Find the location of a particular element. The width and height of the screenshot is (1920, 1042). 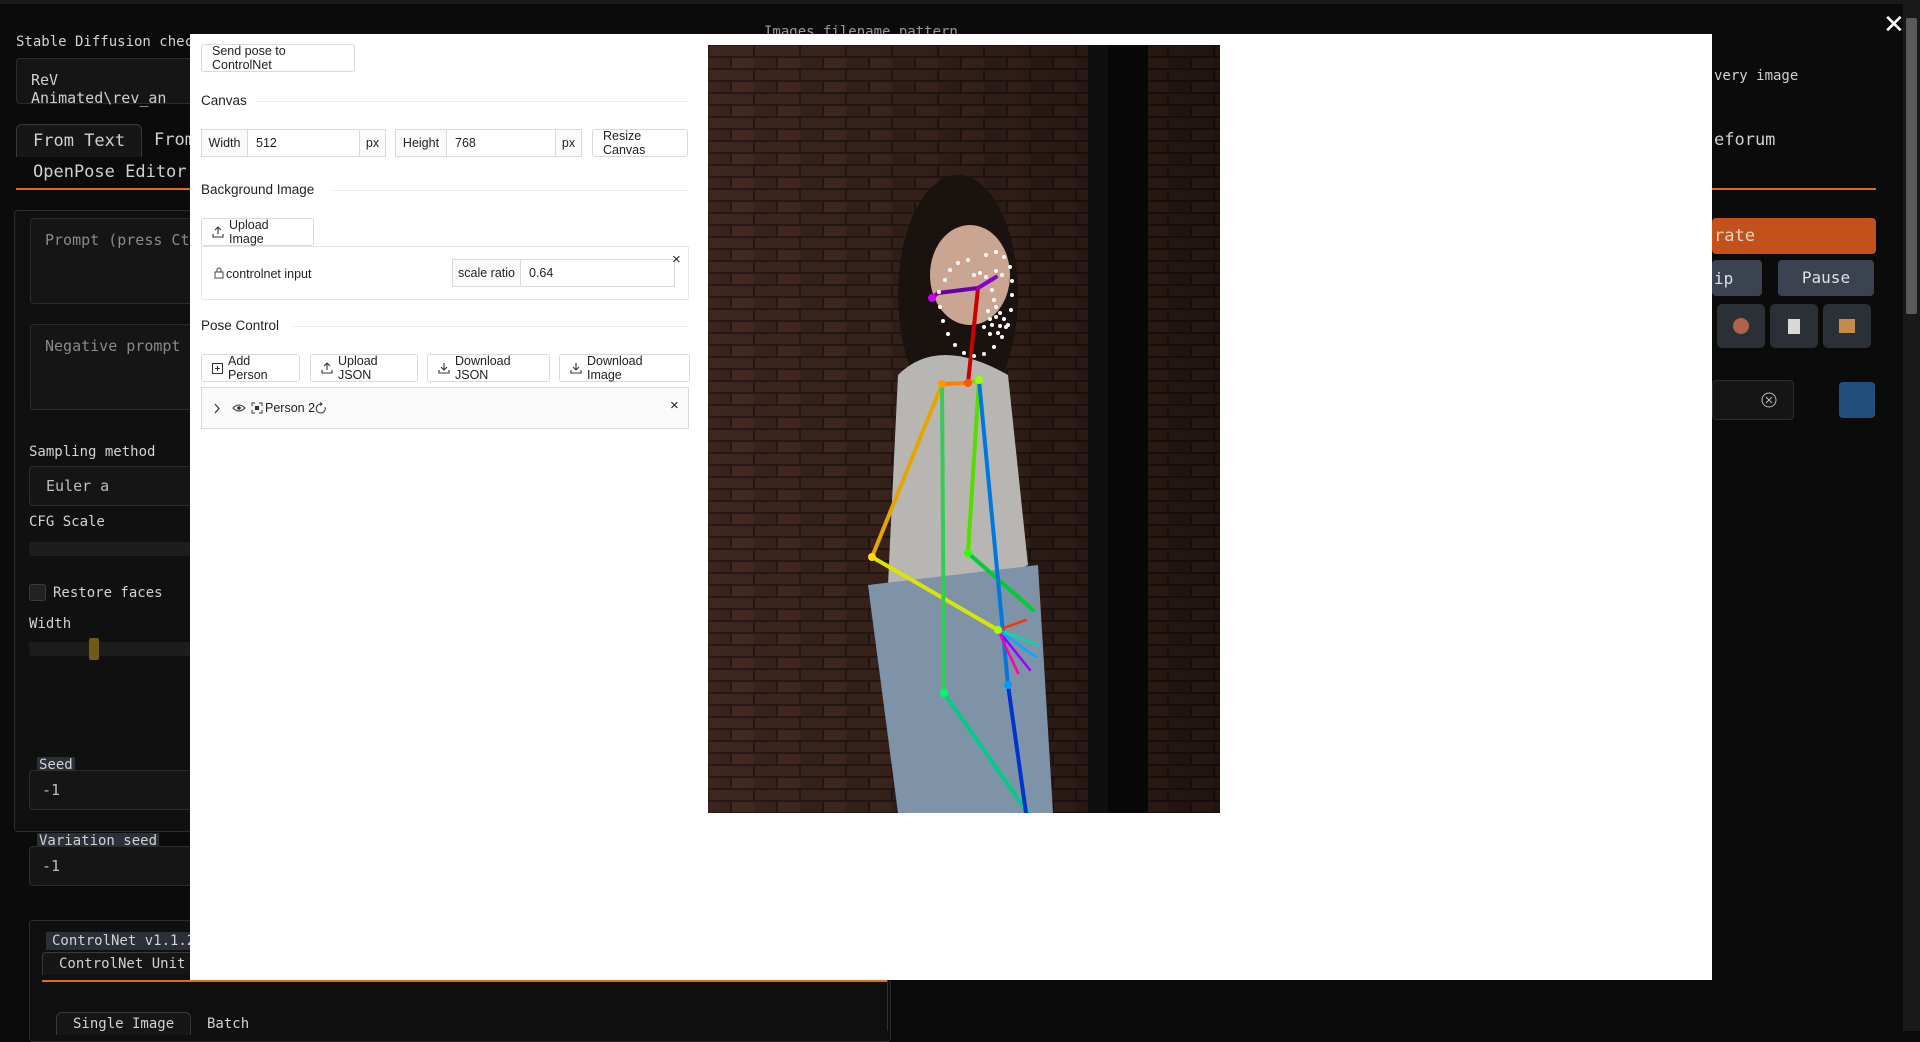

sampling-method-select: Euler a is located at coordinates (112, 486).